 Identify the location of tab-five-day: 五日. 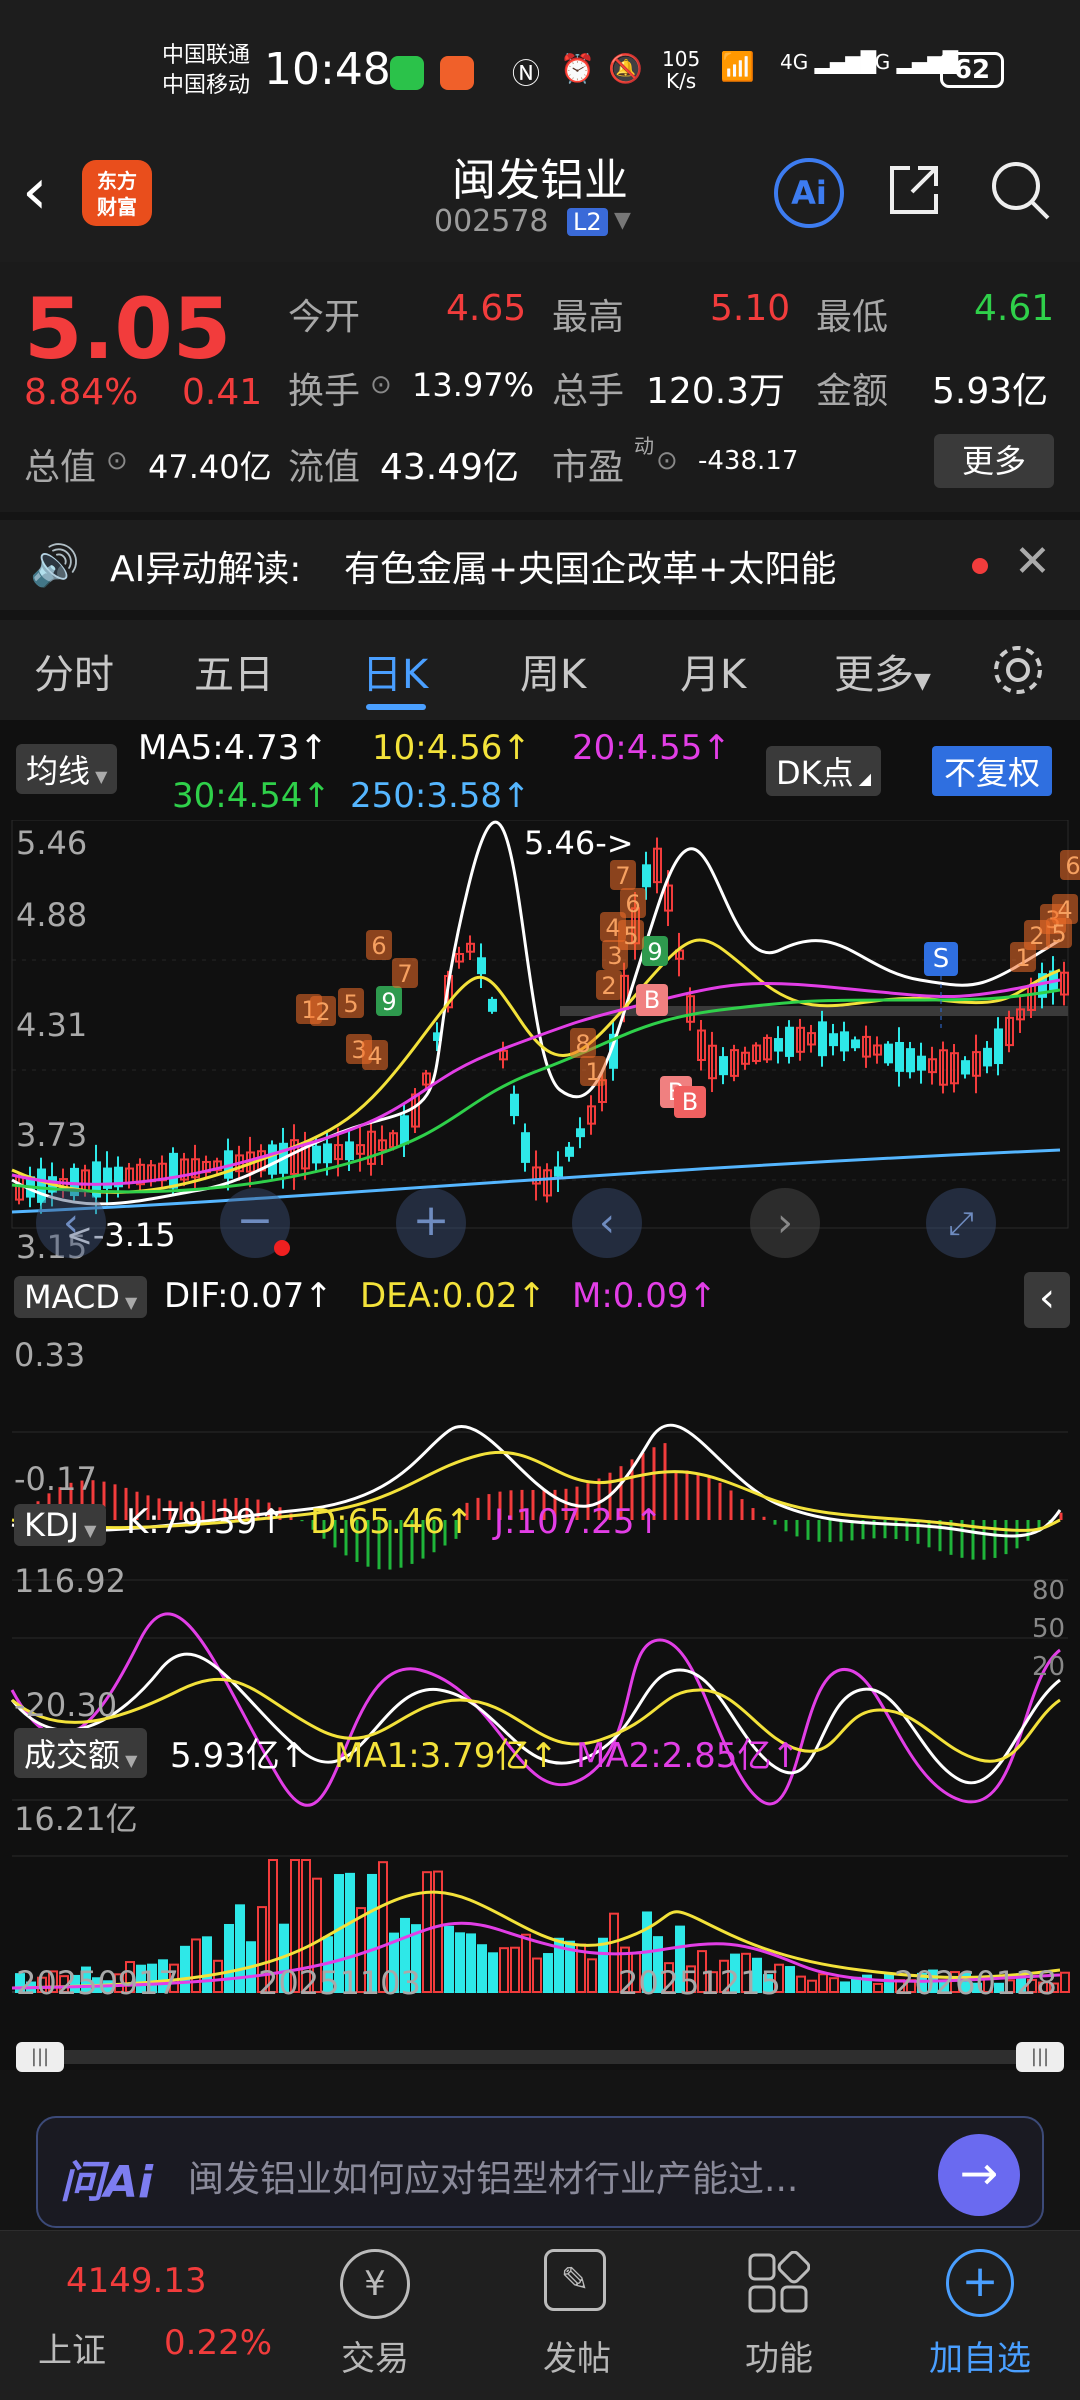
(234, 671).